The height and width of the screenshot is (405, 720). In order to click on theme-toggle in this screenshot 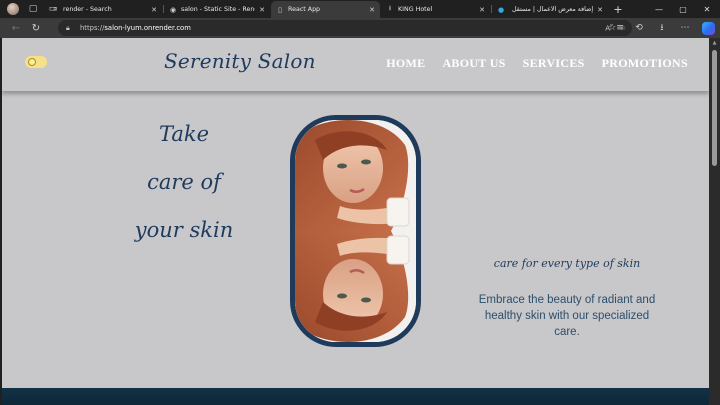, I will do `click(36, 62)`.